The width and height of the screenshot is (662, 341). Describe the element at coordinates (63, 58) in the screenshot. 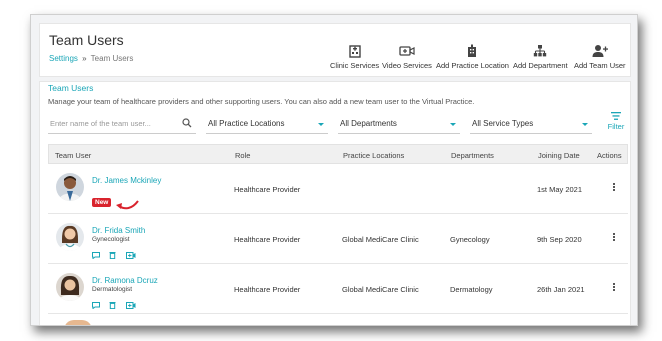

I see `breadcrumb-settings-link: Settings` at that location.